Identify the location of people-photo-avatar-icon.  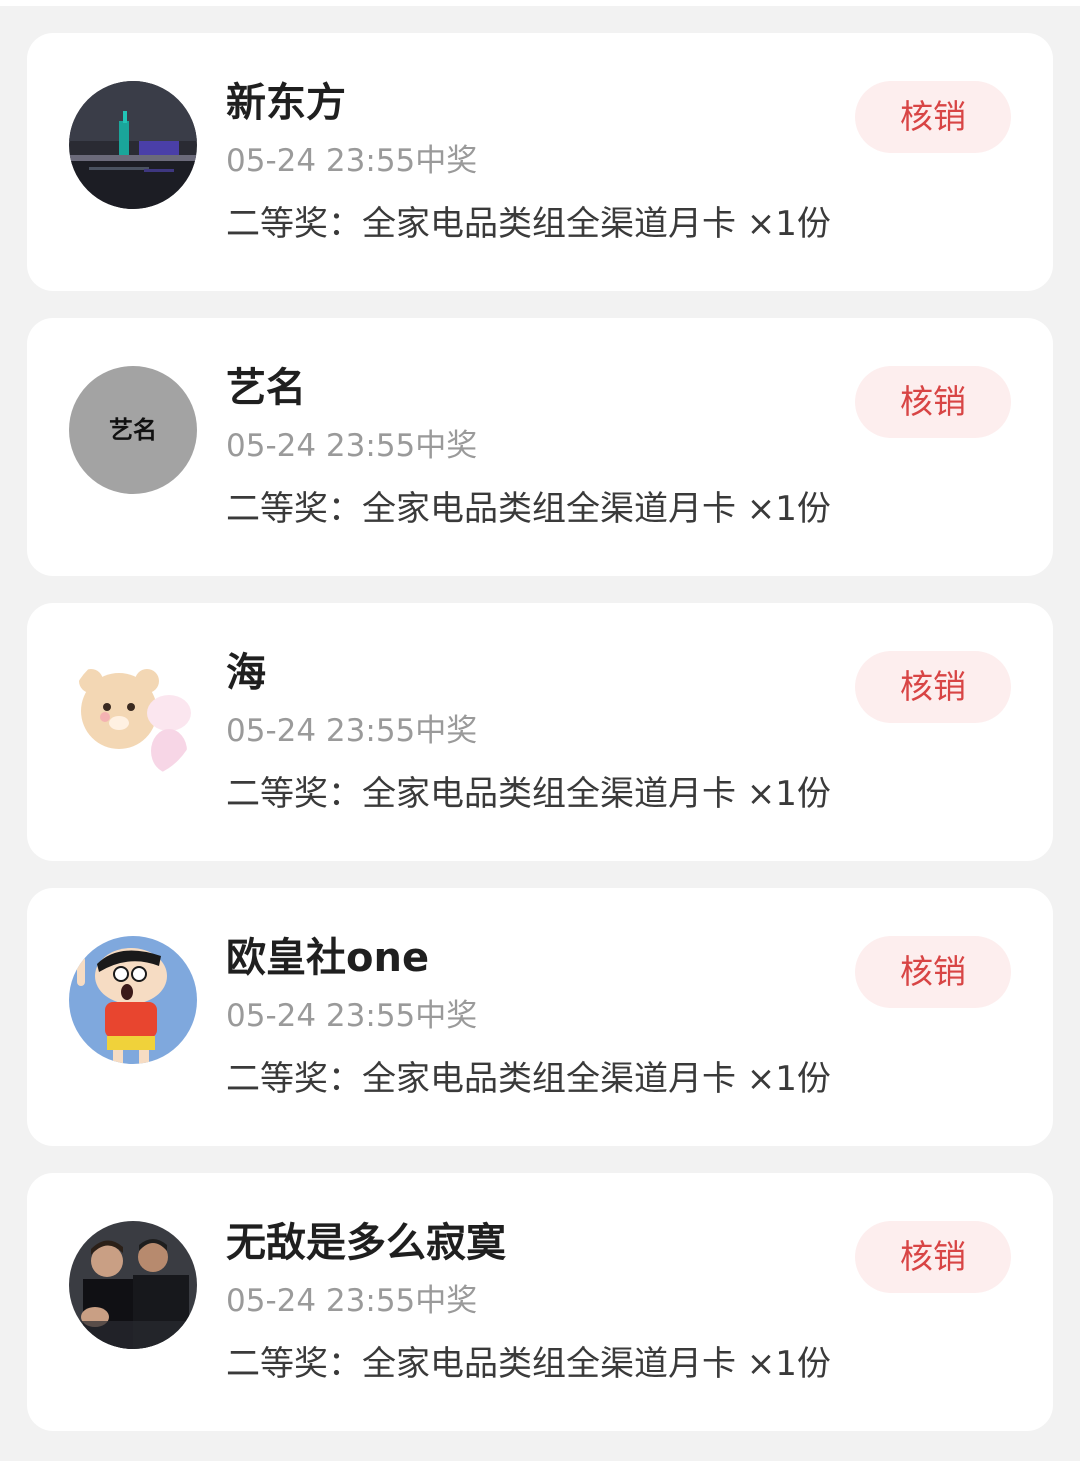
(133, 1285).